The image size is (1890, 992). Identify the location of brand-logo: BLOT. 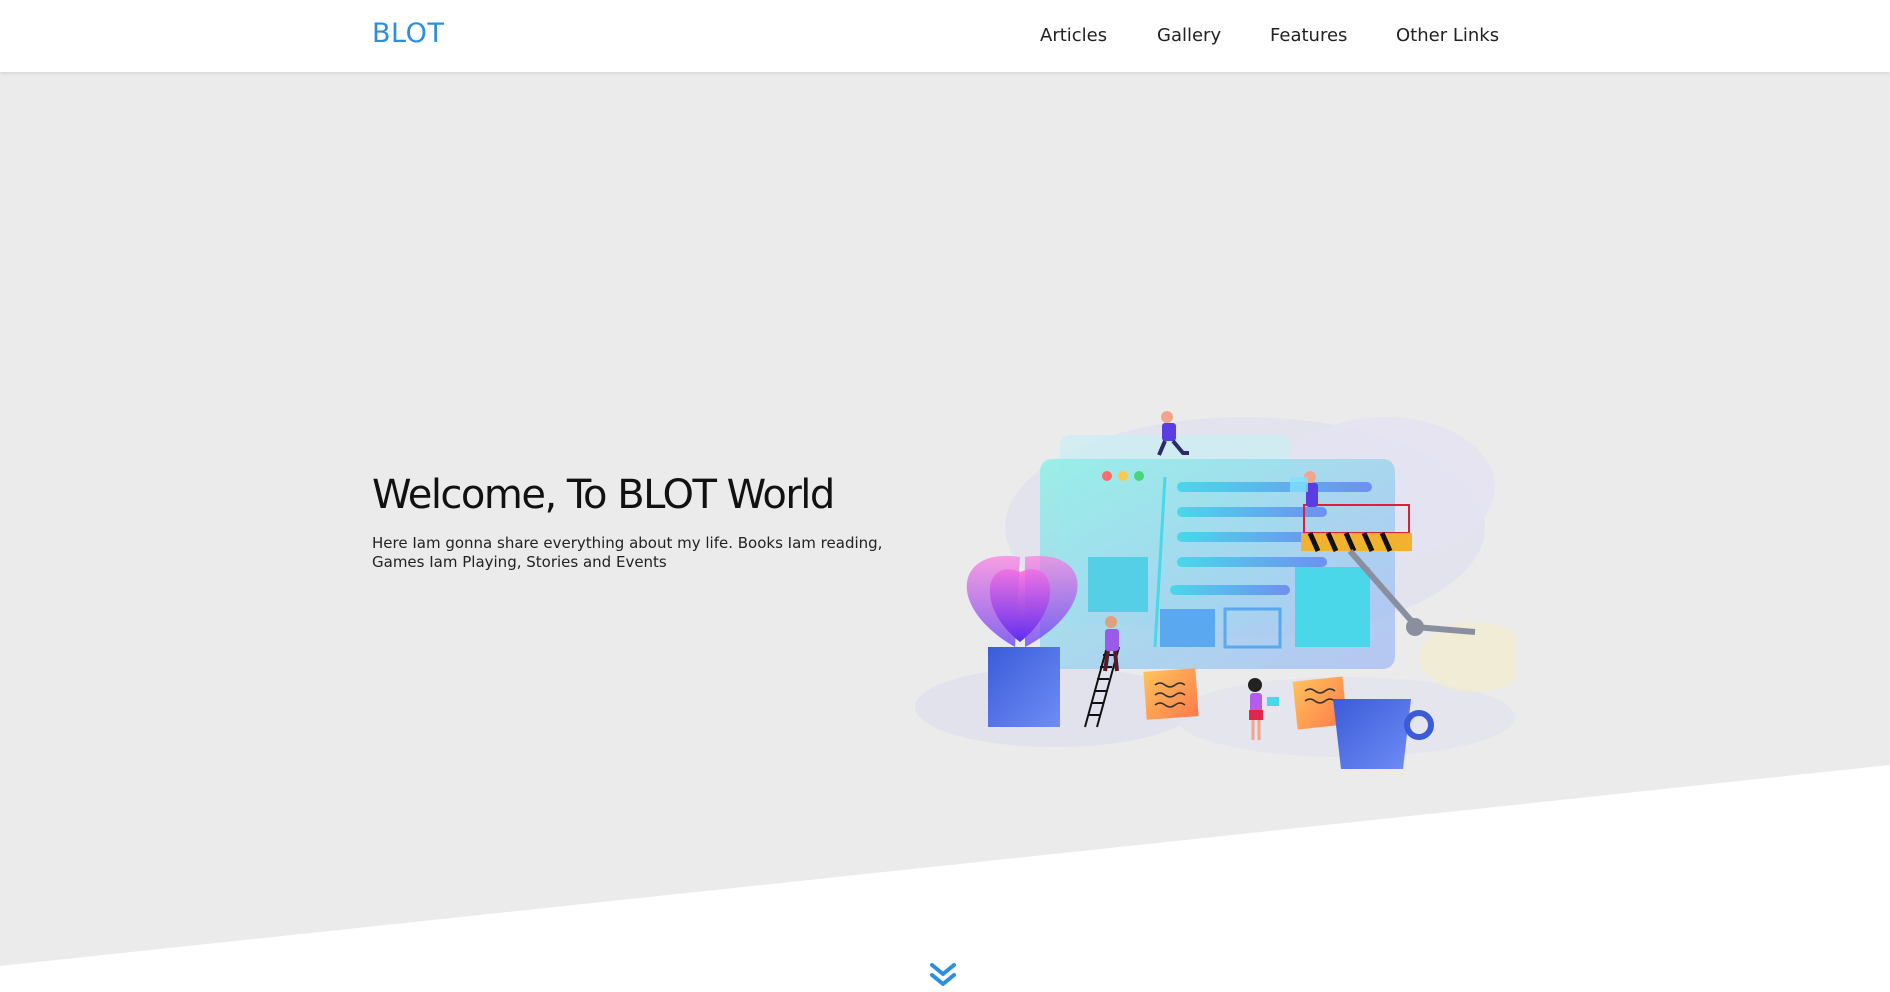
(408, 33).